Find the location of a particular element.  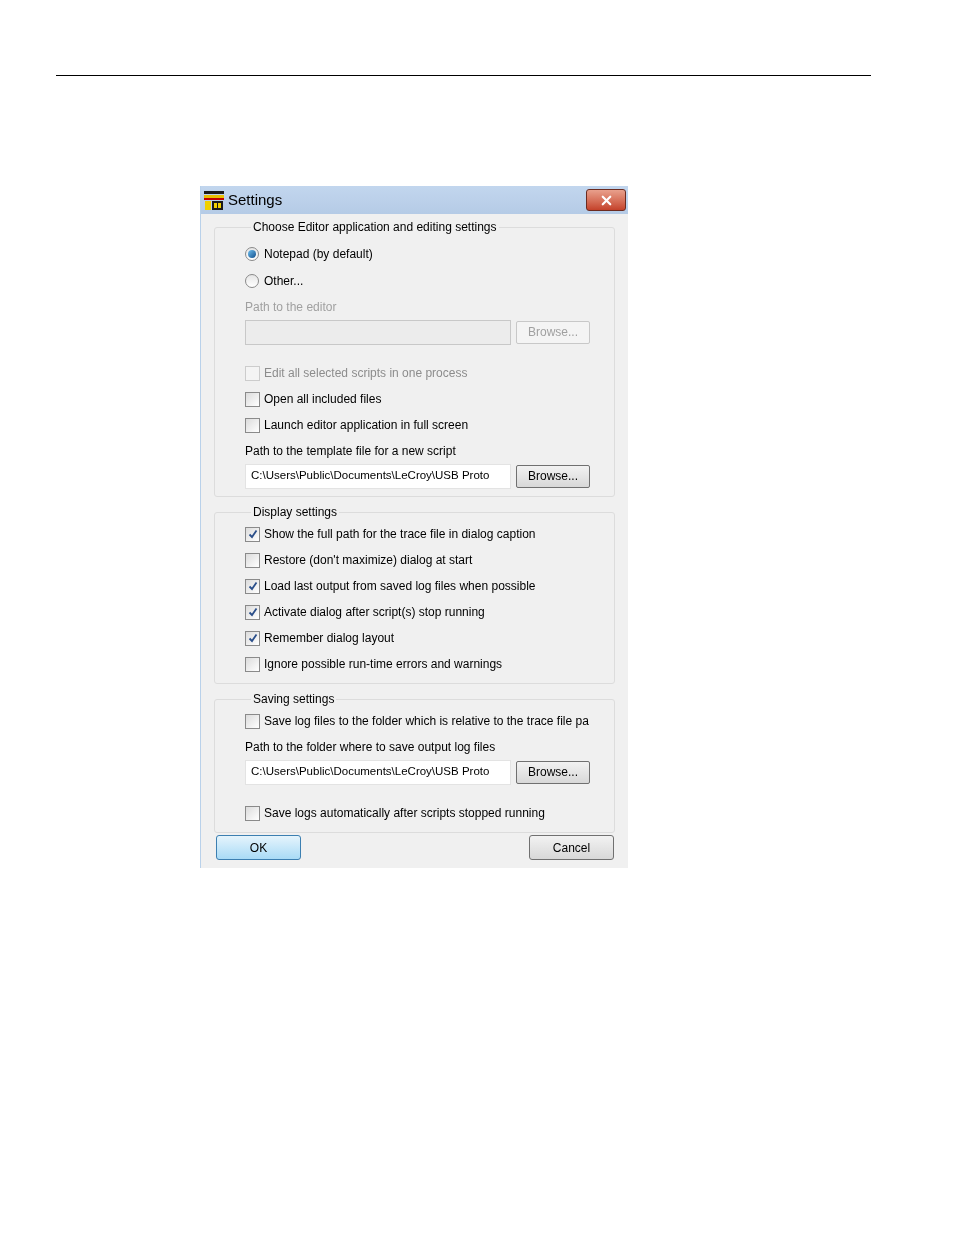

close-button is located at coordinates (606, 200).